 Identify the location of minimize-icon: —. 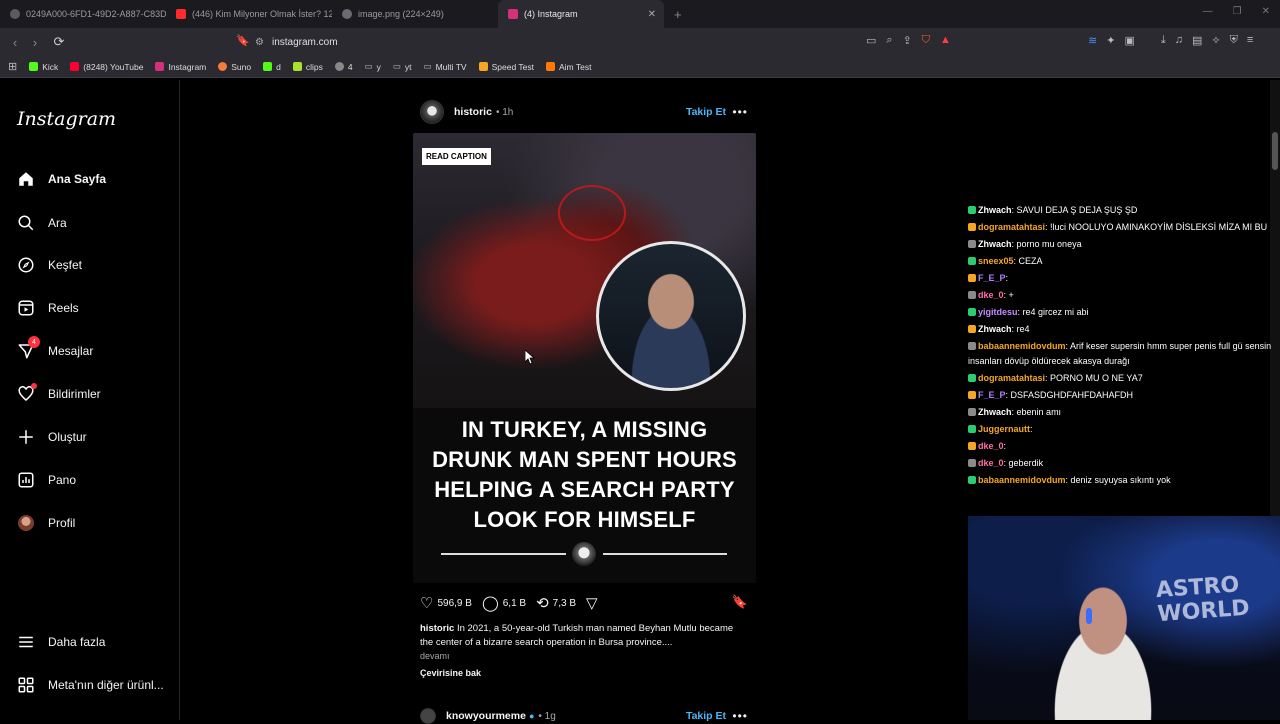
(1208, 11).